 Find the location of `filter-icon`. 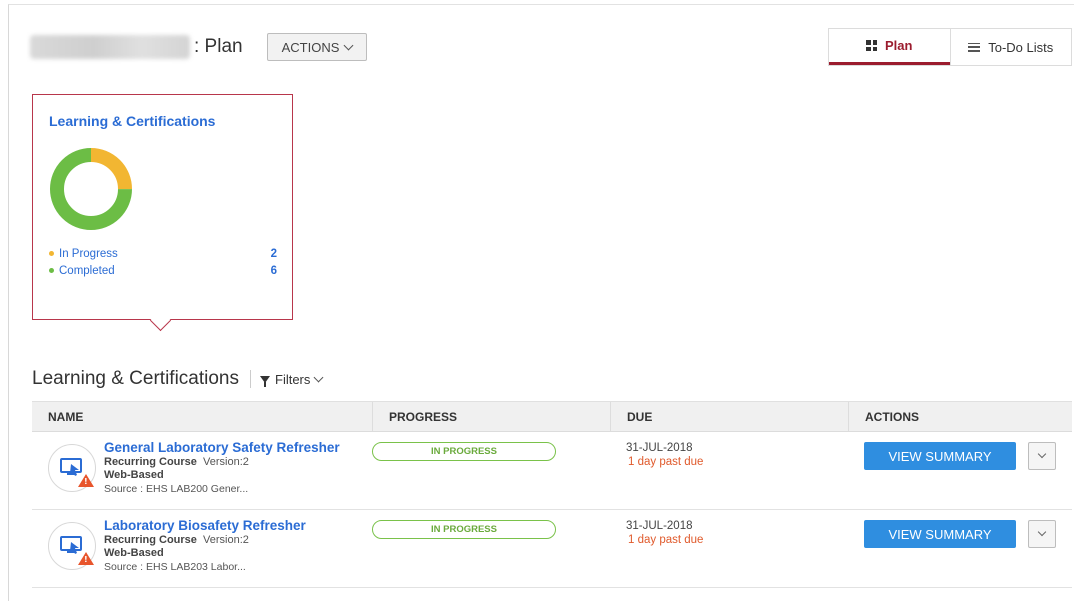

filter-icon is located at coordinates (265, 381).